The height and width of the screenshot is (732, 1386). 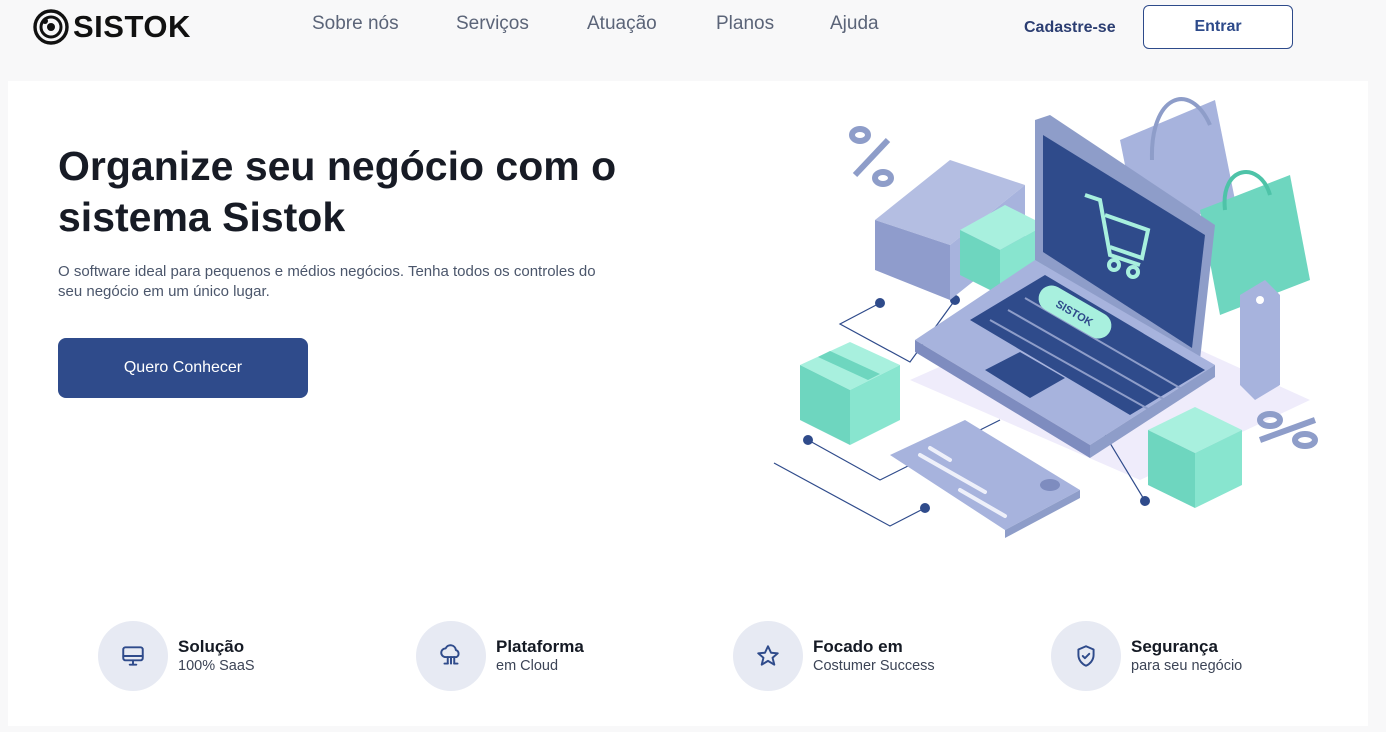 I want to click on feature-seguranca: Segurança para seu negócio, so click(x=1146, y=656).